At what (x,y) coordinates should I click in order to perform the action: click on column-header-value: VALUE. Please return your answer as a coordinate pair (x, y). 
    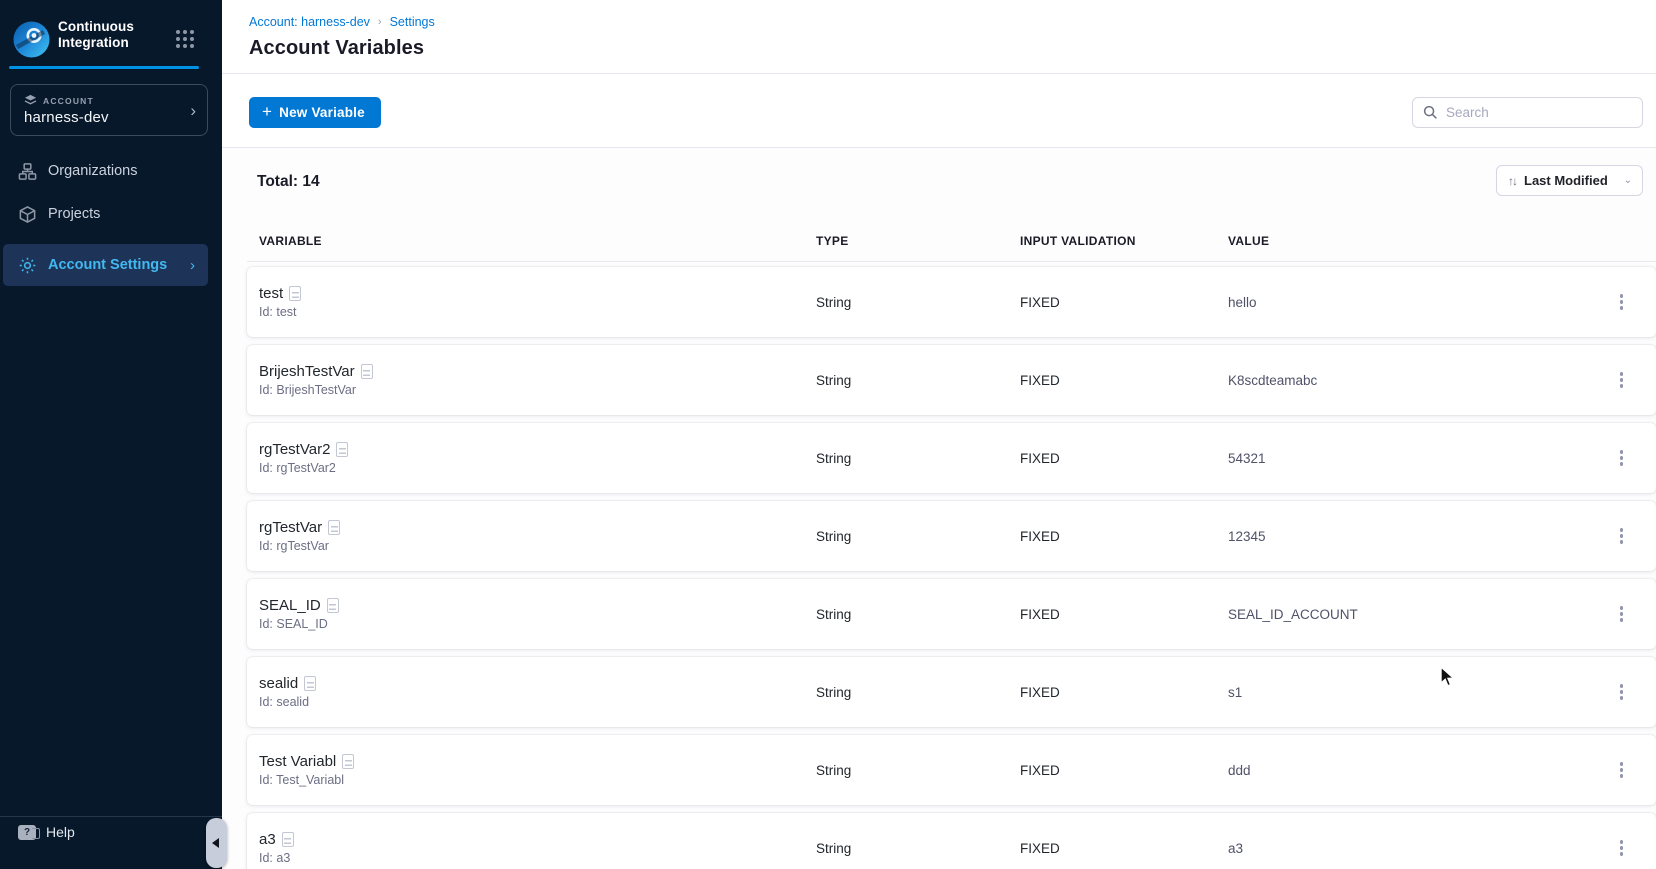
    Looking at the image, I should click on (1249, 241).